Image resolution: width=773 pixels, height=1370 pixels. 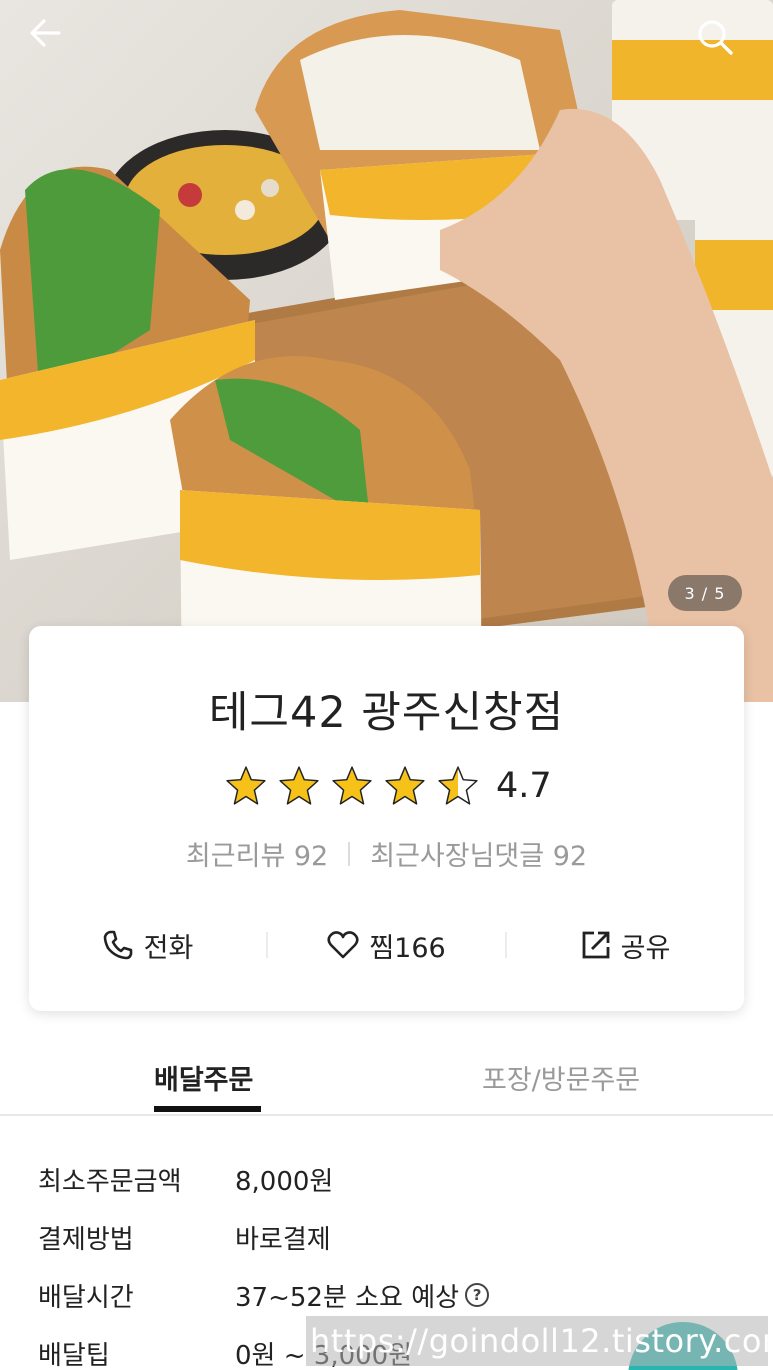 I want to click on min-order-label: 최소주문금액, so click(x=110, y=1181).